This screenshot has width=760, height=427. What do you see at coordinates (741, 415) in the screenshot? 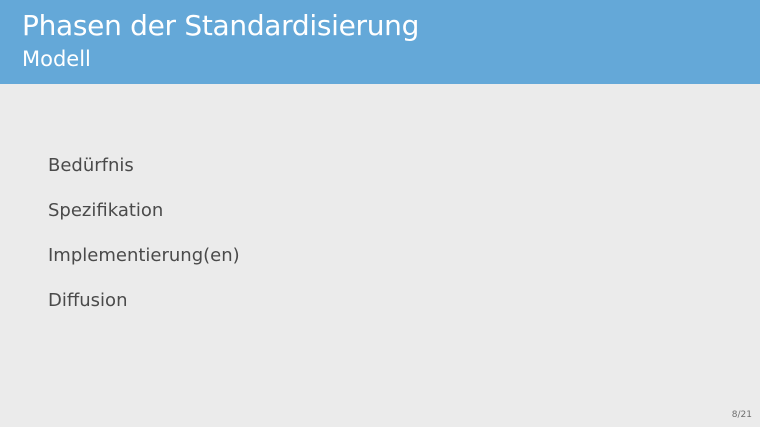
I see `page-number: 8/21` at bounding box center [741, 415].